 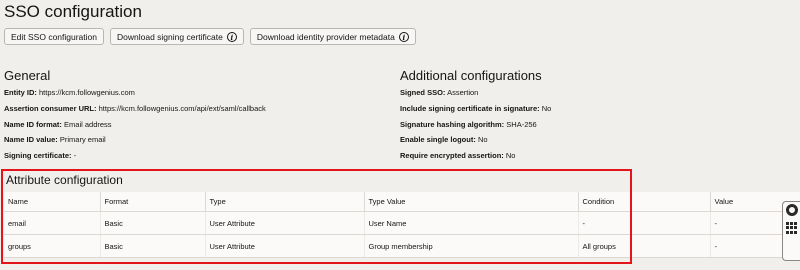 What do you see at coordinates (82, 139) in the screenshot?
I see `name-id-value-value: Primary email` at bounding box center [82, 139].